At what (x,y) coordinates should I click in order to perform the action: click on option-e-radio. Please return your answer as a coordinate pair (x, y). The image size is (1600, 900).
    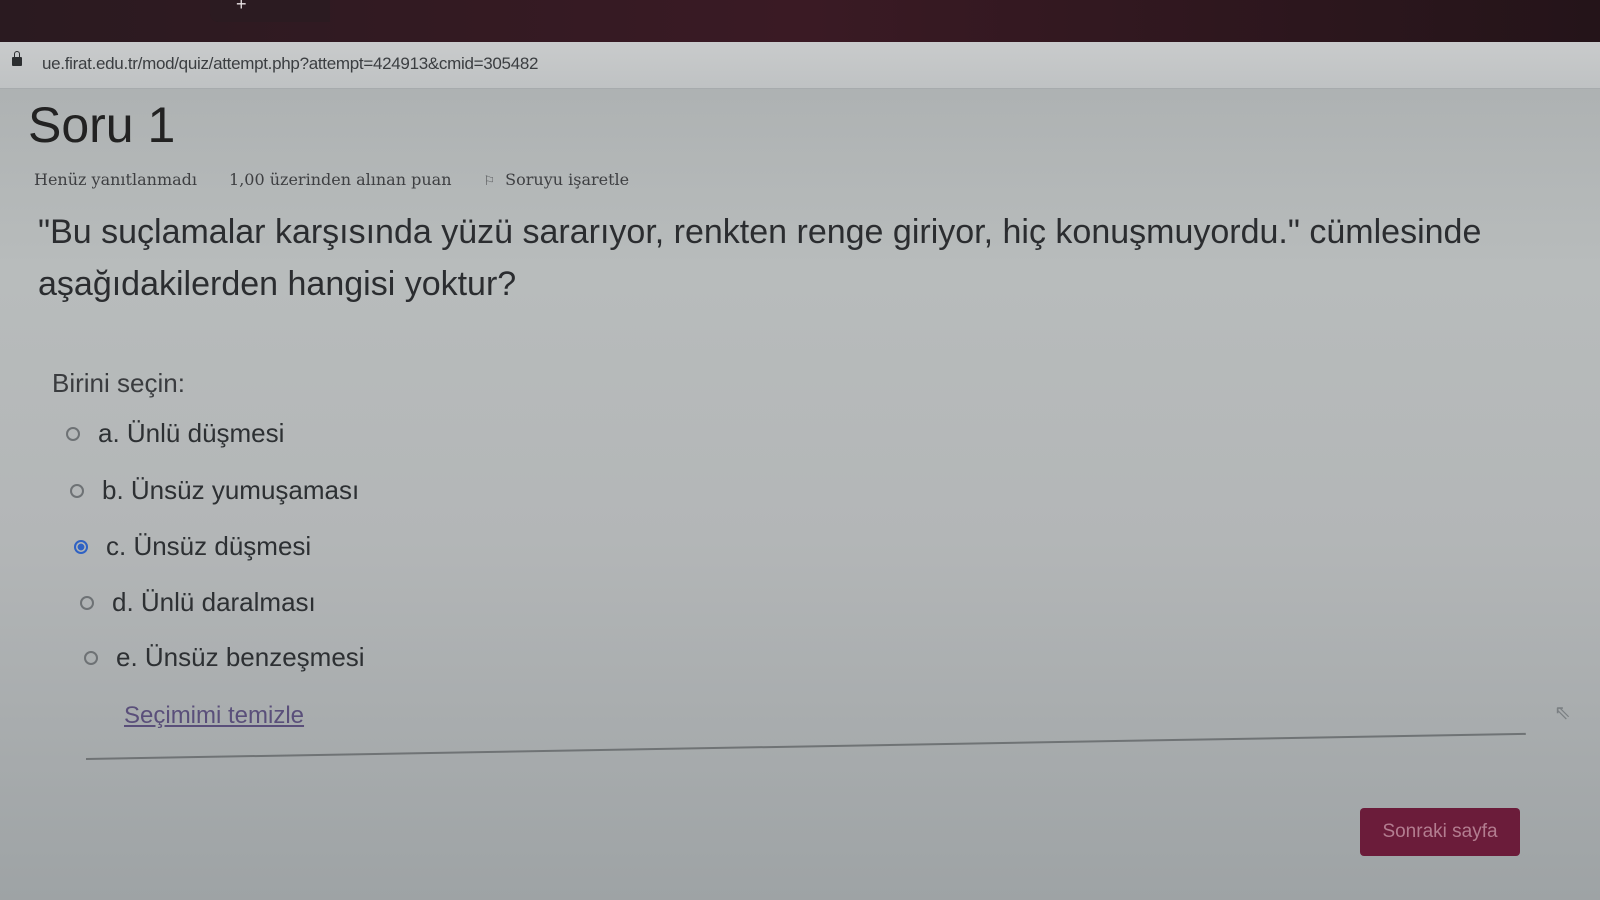
    Looking at the image, I should click on (91, 657).